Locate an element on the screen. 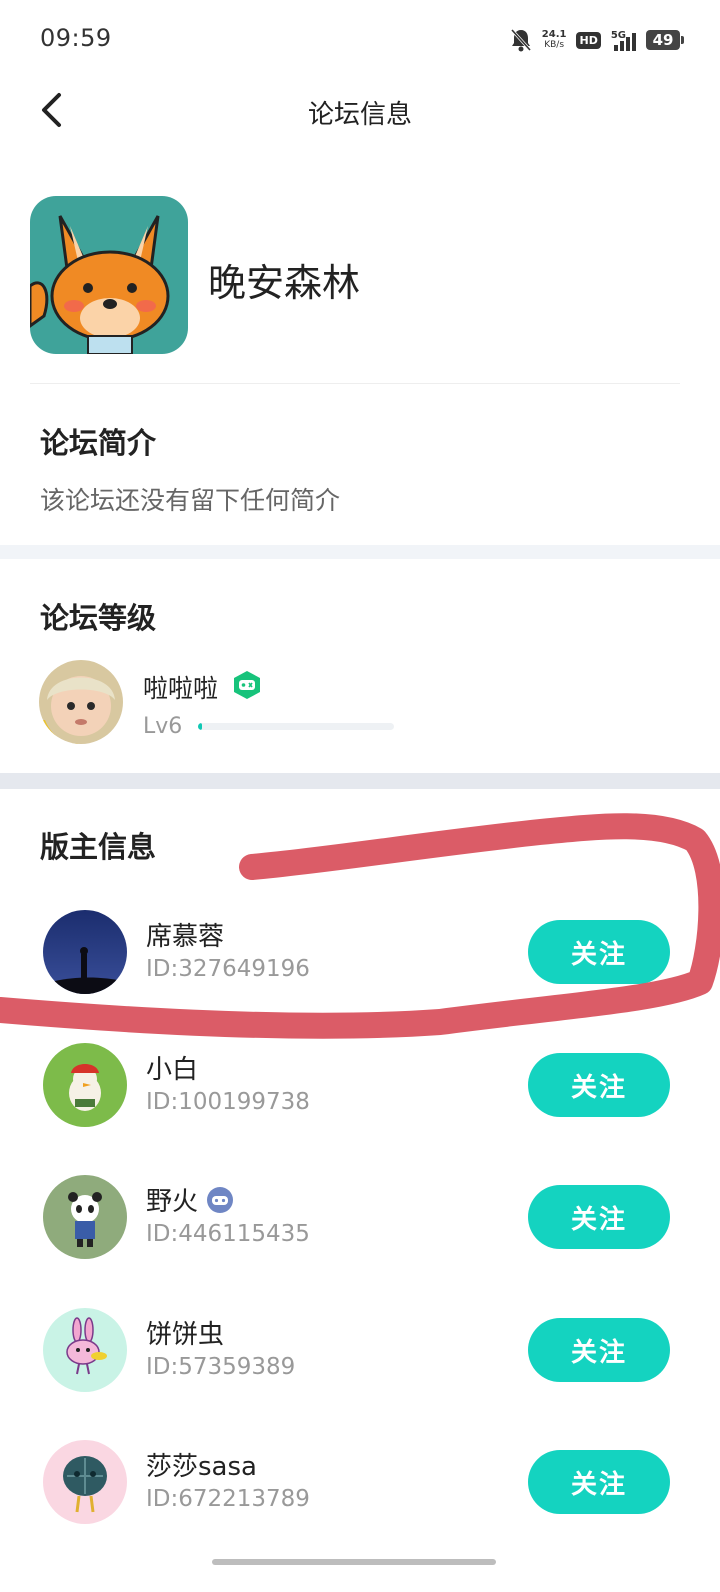 This screenshot has height=1592, width=720. divider is located at coordinates (355, 383).